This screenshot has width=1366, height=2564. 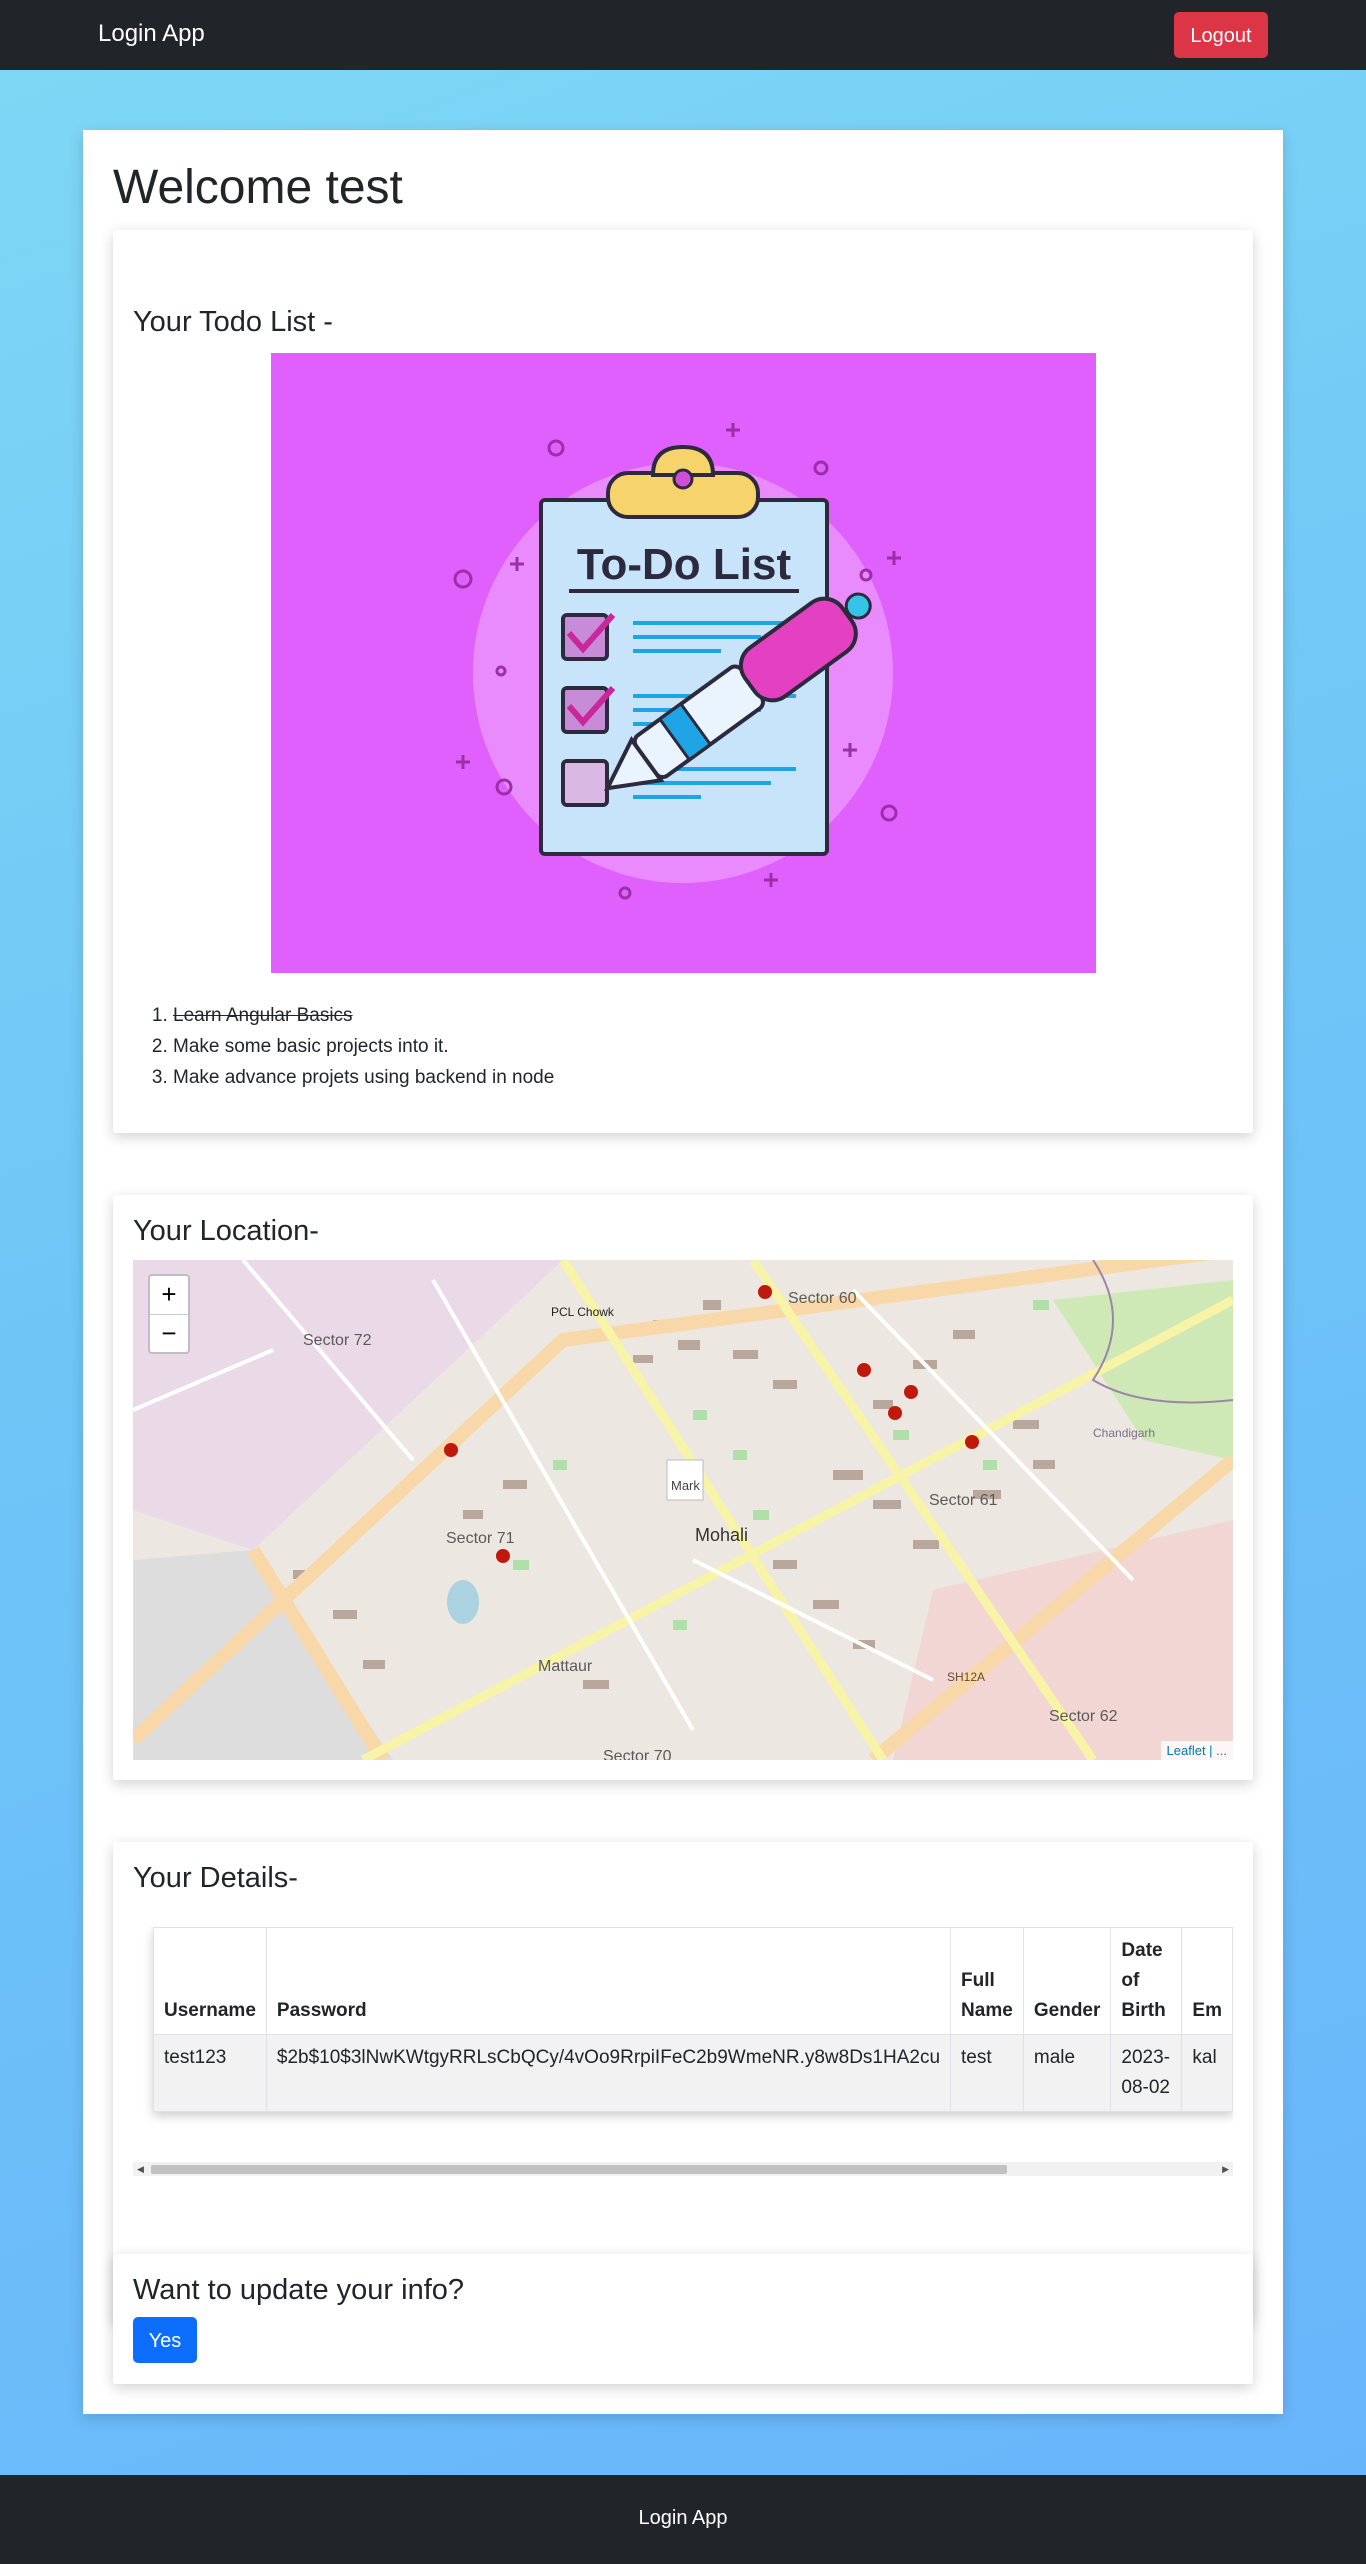 I want to click on todo-item: Make some basic projects into it., so click(x=363, y=1046).